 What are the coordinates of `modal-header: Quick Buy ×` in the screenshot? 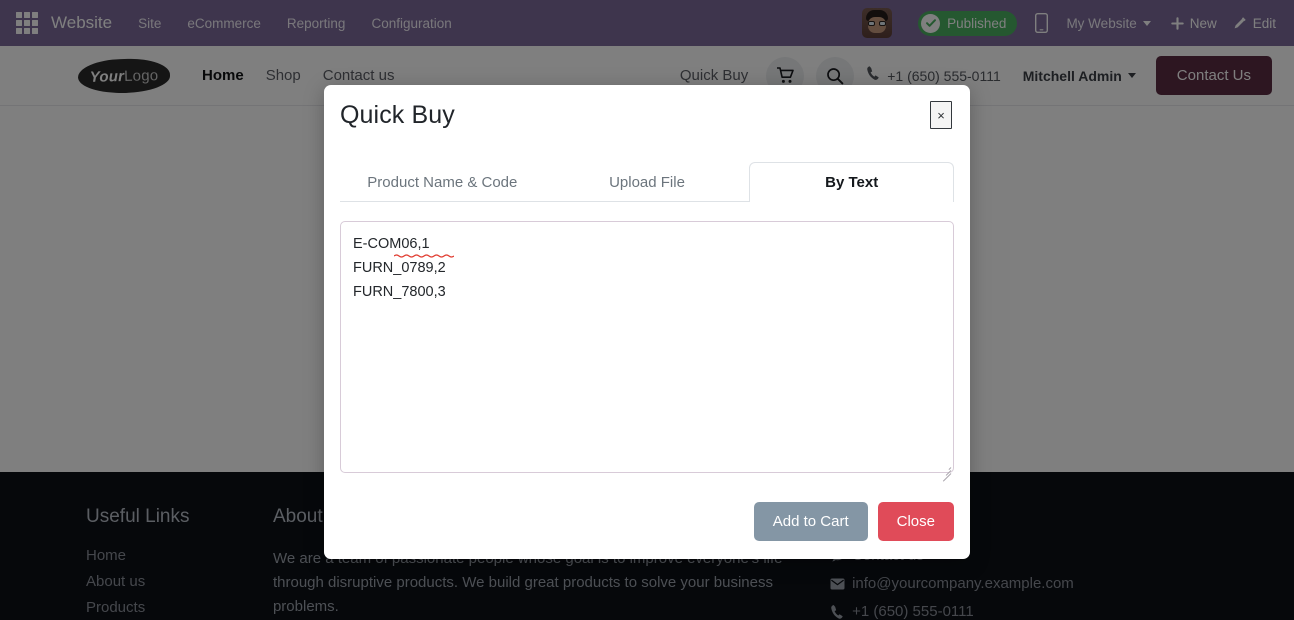 It's located at (647, 107).